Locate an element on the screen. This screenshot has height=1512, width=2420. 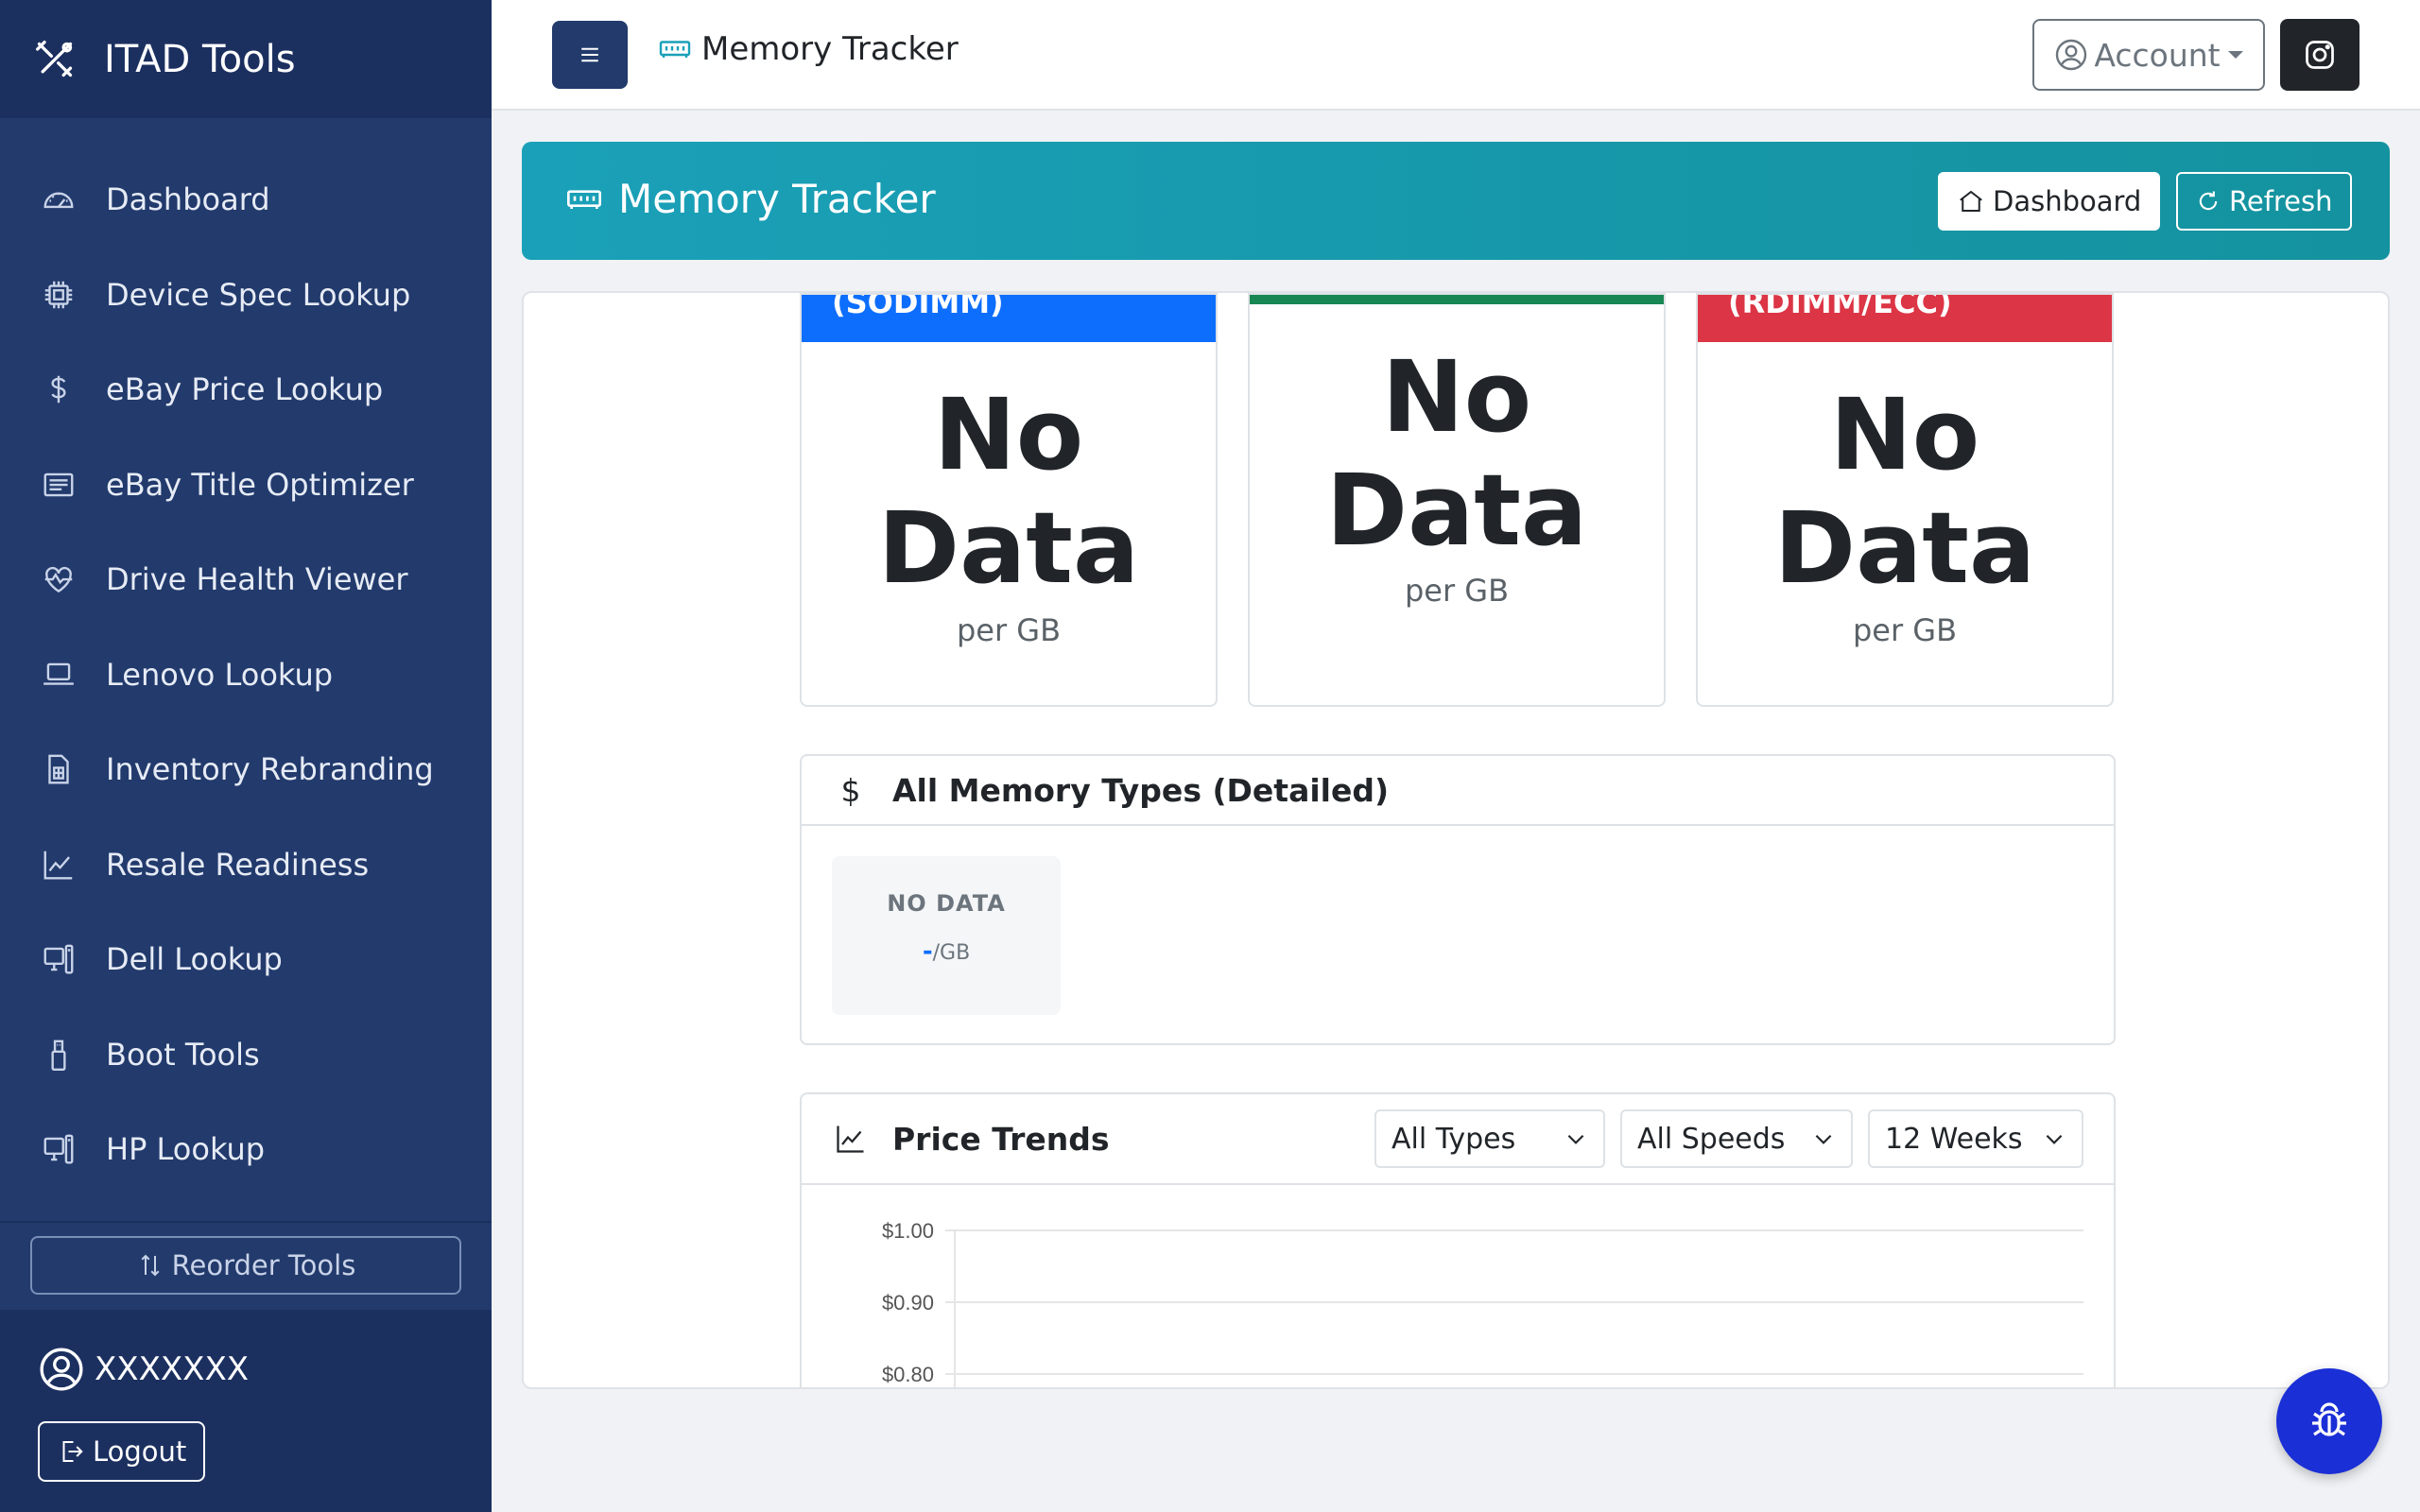
price-card-header is located at coordinates (1457, 299).